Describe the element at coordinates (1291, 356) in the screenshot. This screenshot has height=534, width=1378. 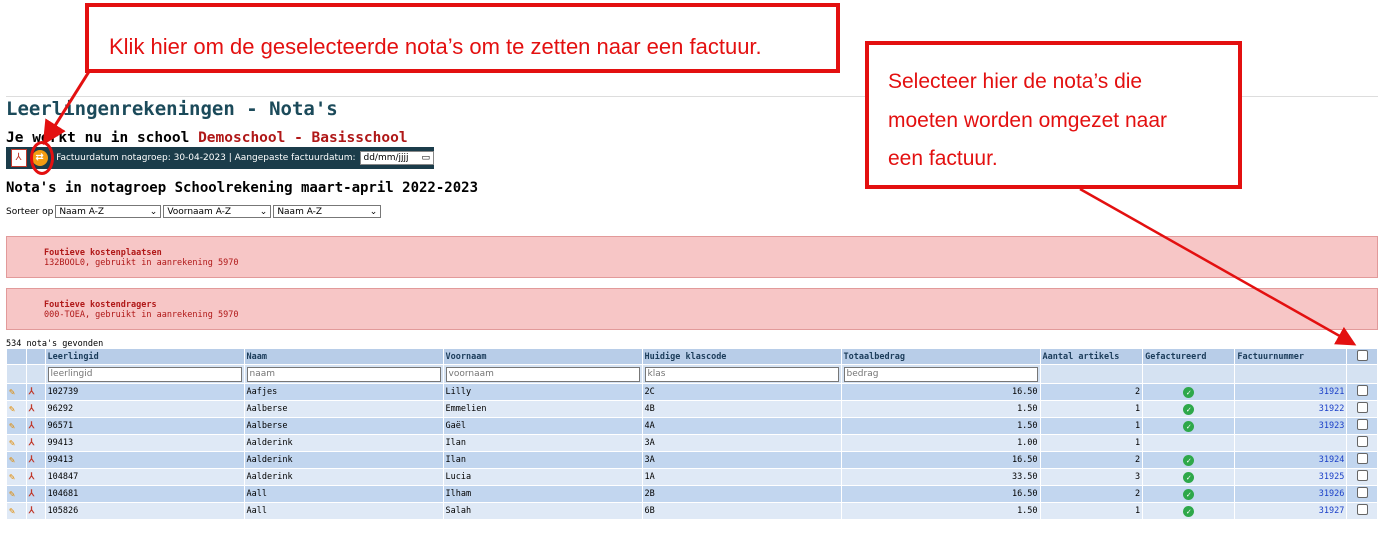
I see `col-factuurnummer: Factuurnummer` at that location.